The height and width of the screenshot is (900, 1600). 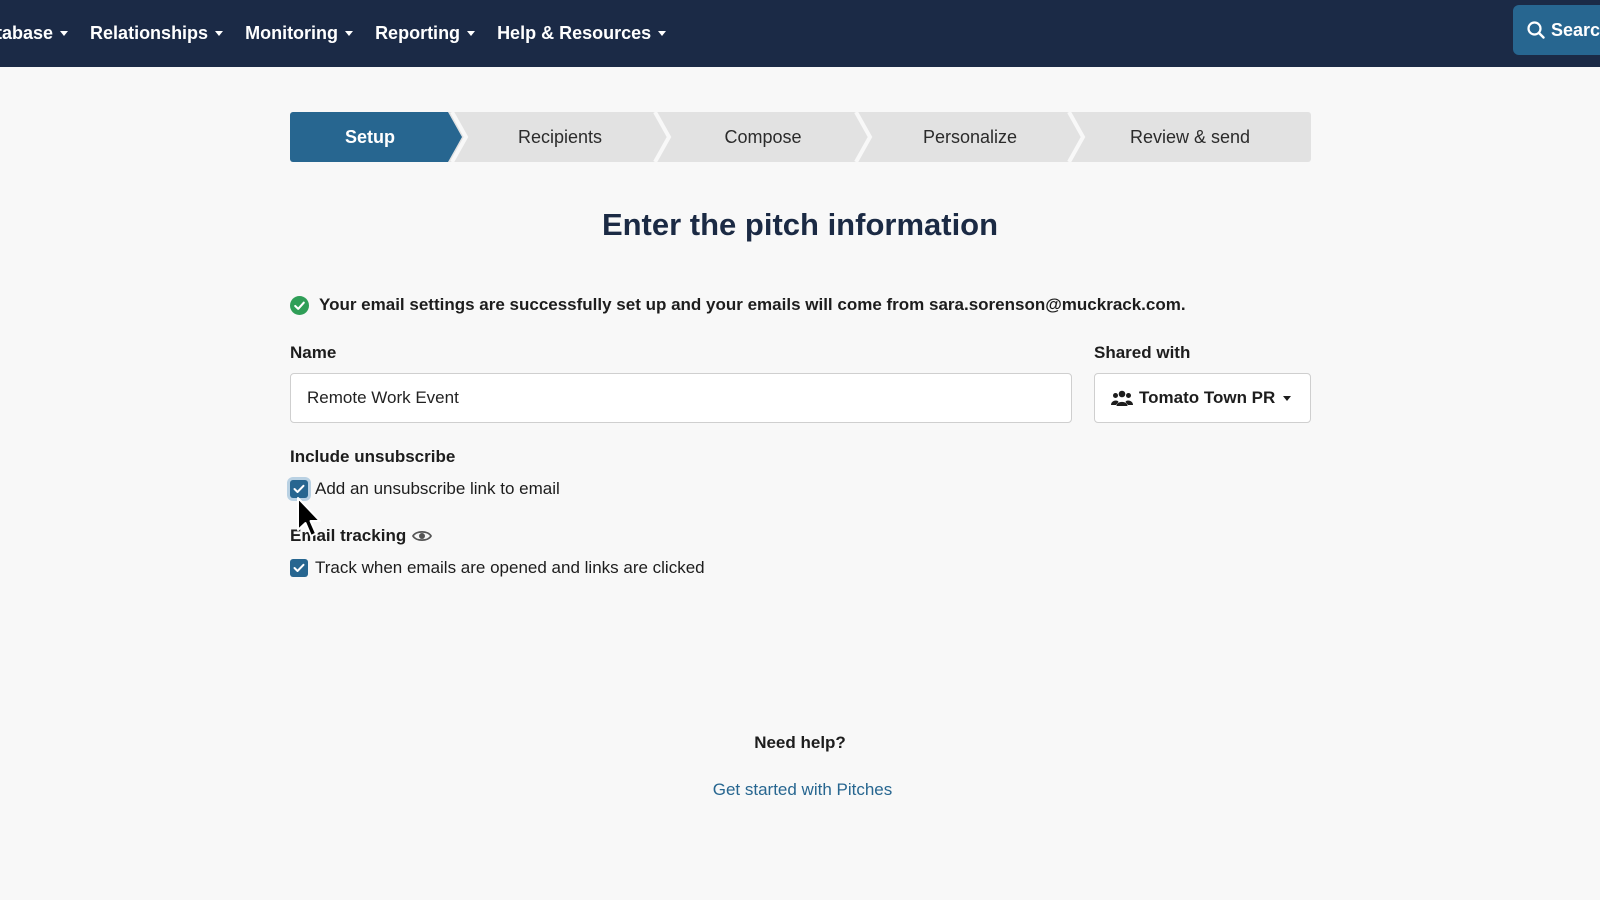 I want to click on unsubscribe-option-label: Add an unsubscribe link to email, so click(x=437, y=488).